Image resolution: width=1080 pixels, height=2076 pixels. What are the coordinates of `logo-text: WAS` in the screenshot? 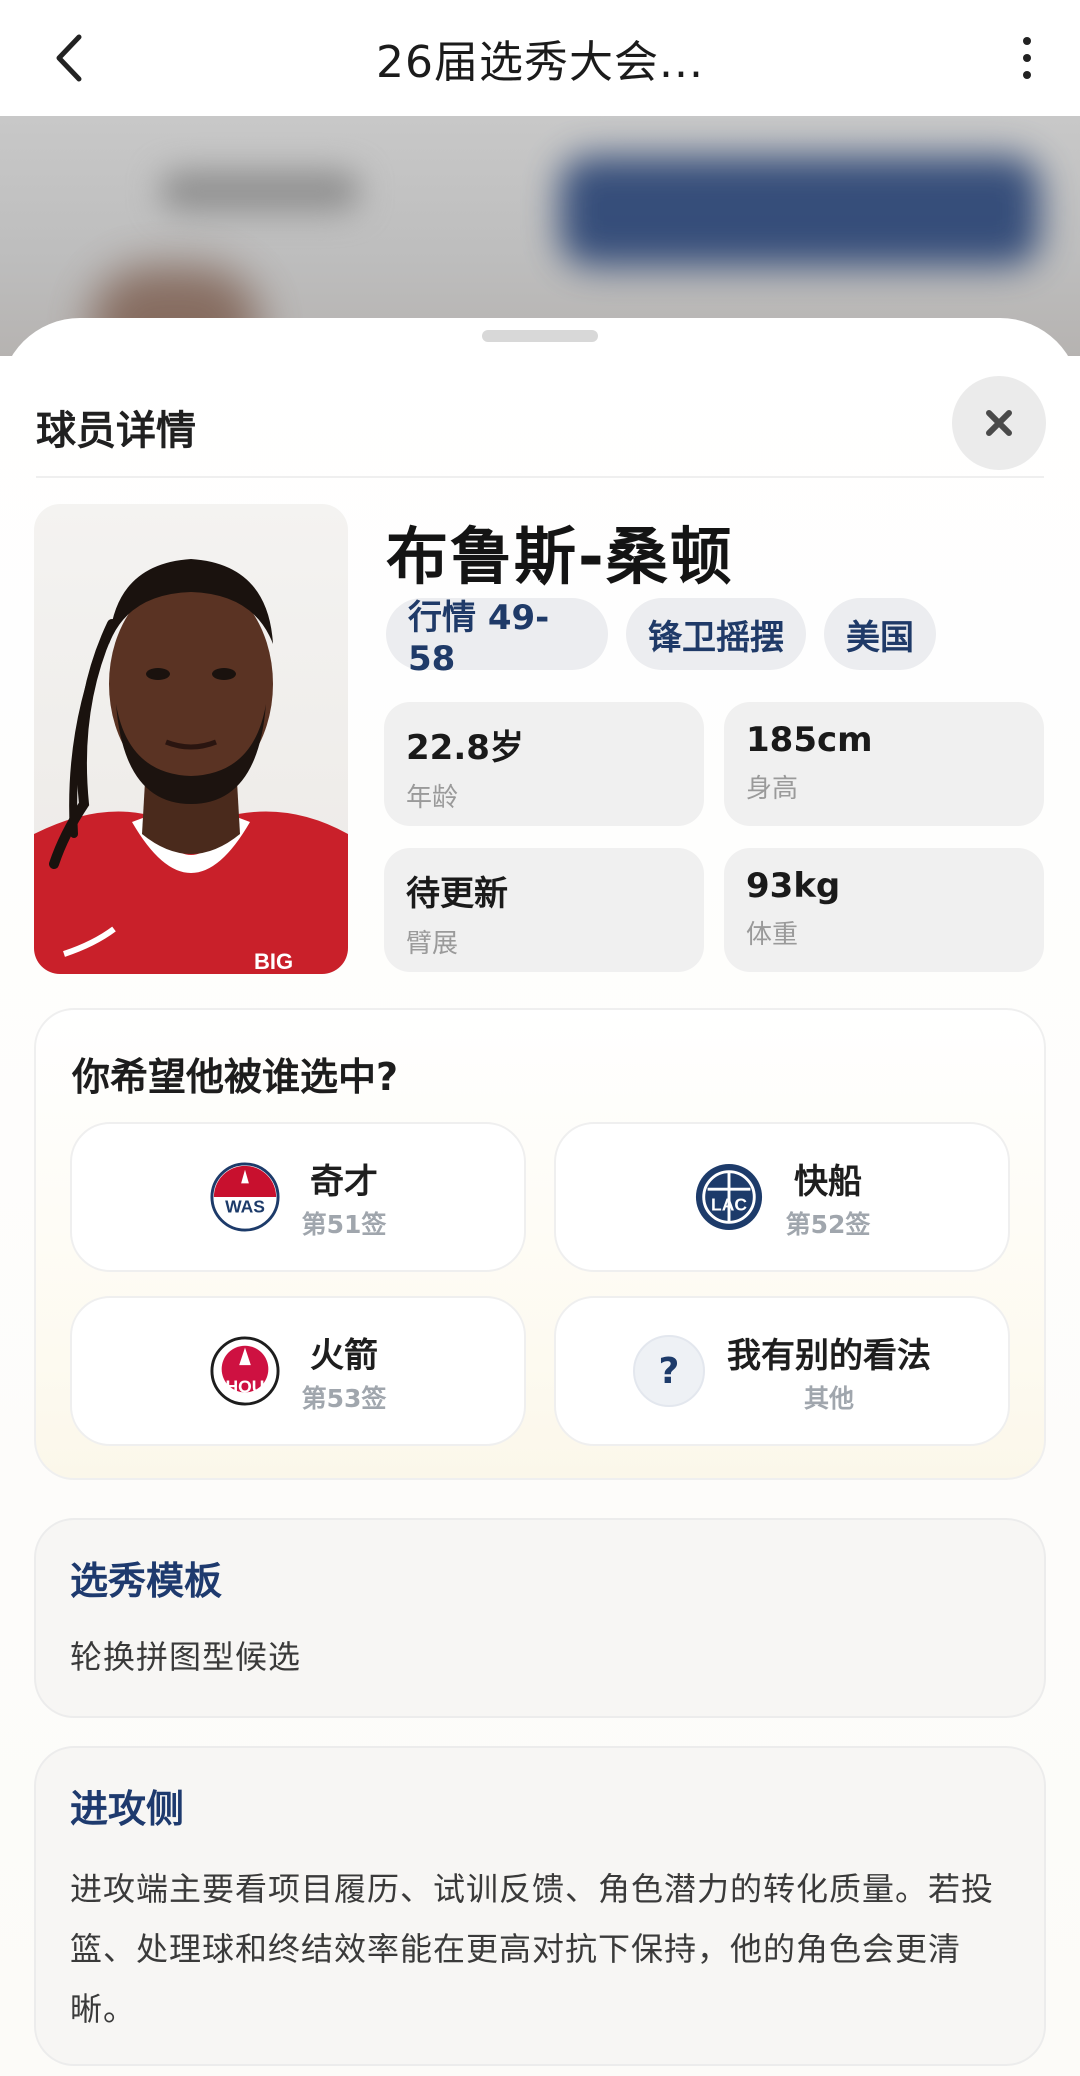 It's located at (245, 1207).